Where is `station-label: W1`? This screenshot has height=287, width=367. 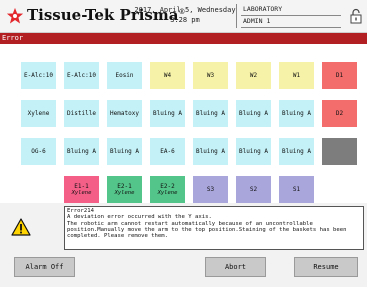
station-label: W1 is located at coordinates (296, 75).